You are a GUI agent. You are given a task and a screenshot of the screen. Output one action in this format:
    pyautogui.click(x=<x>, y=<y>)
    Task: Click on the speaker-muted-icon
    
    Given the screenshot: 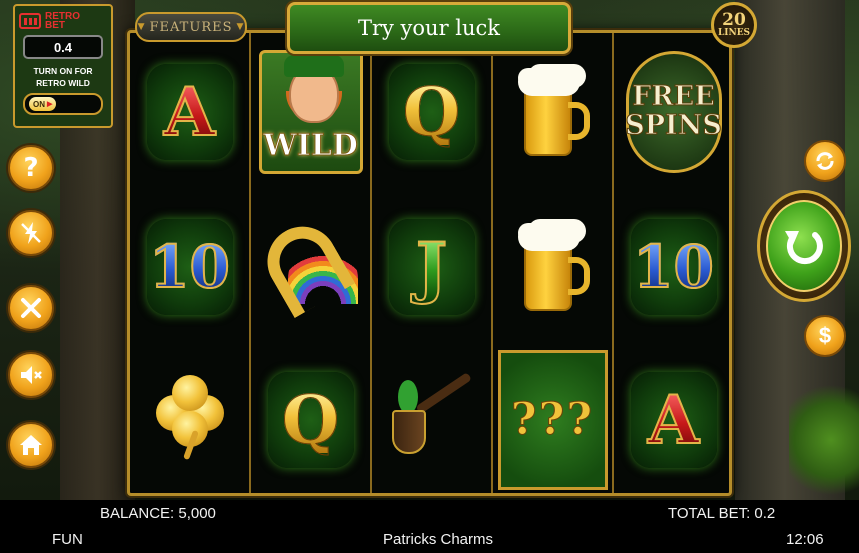 What is the action you would take?
    pyautogui.click(x=31, y=375)
    